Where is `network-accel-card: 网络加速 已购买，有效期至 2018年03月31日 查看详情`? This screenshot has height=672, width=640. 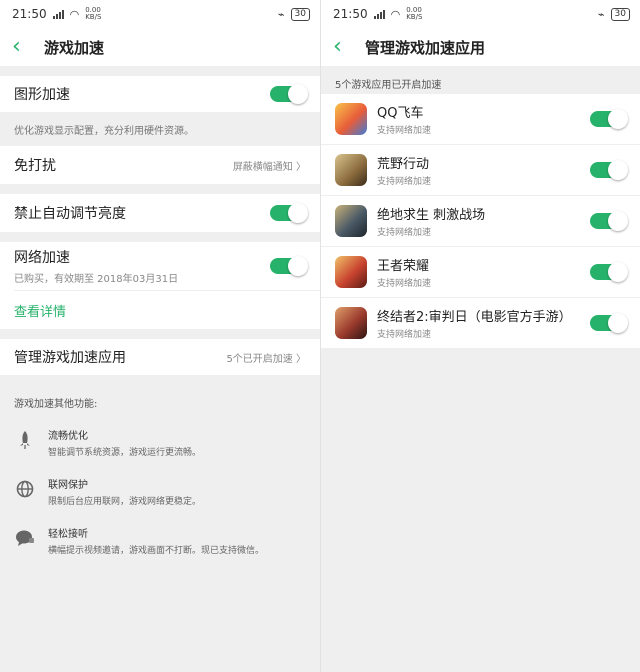 network-accel-card: 网络加速 已购买，有效期至 2018年03月31日 查看详情 is located at coordinates (160, 285).